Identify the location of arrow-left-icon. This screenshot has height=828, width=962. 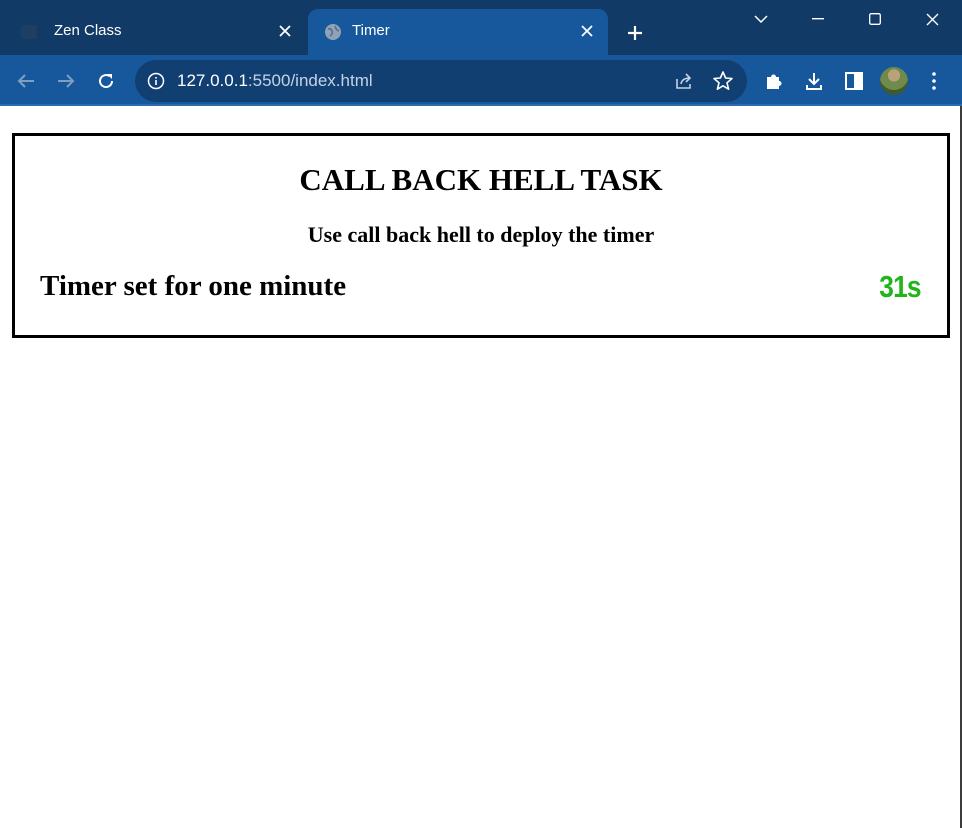
(25, 81).